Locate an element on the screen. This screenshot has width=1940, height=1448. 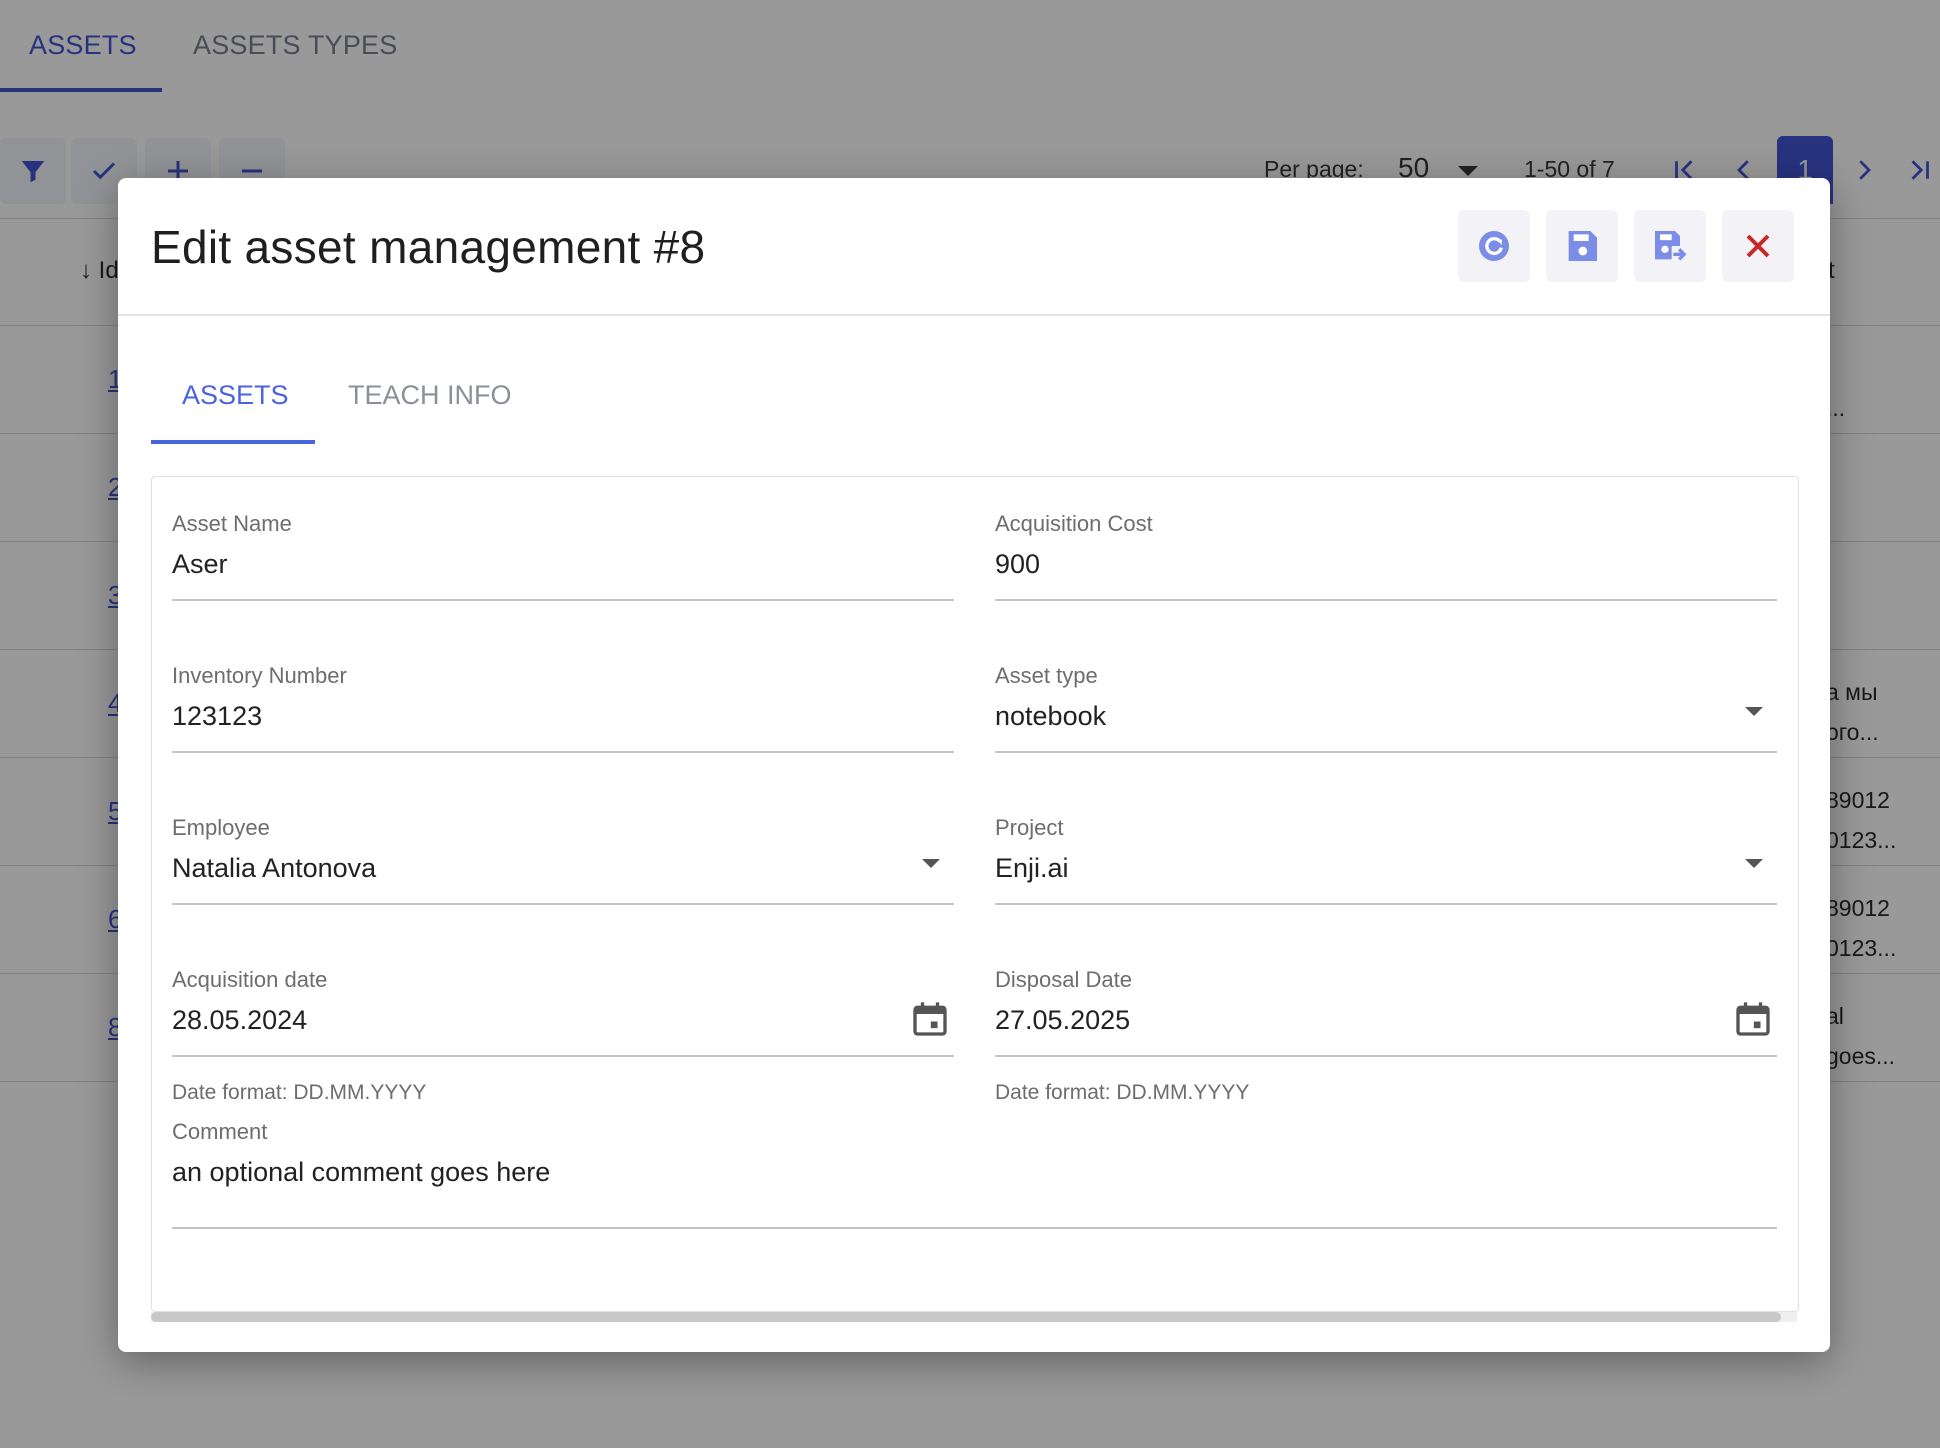
project-label: Project is located at coordinates (1029, 827).